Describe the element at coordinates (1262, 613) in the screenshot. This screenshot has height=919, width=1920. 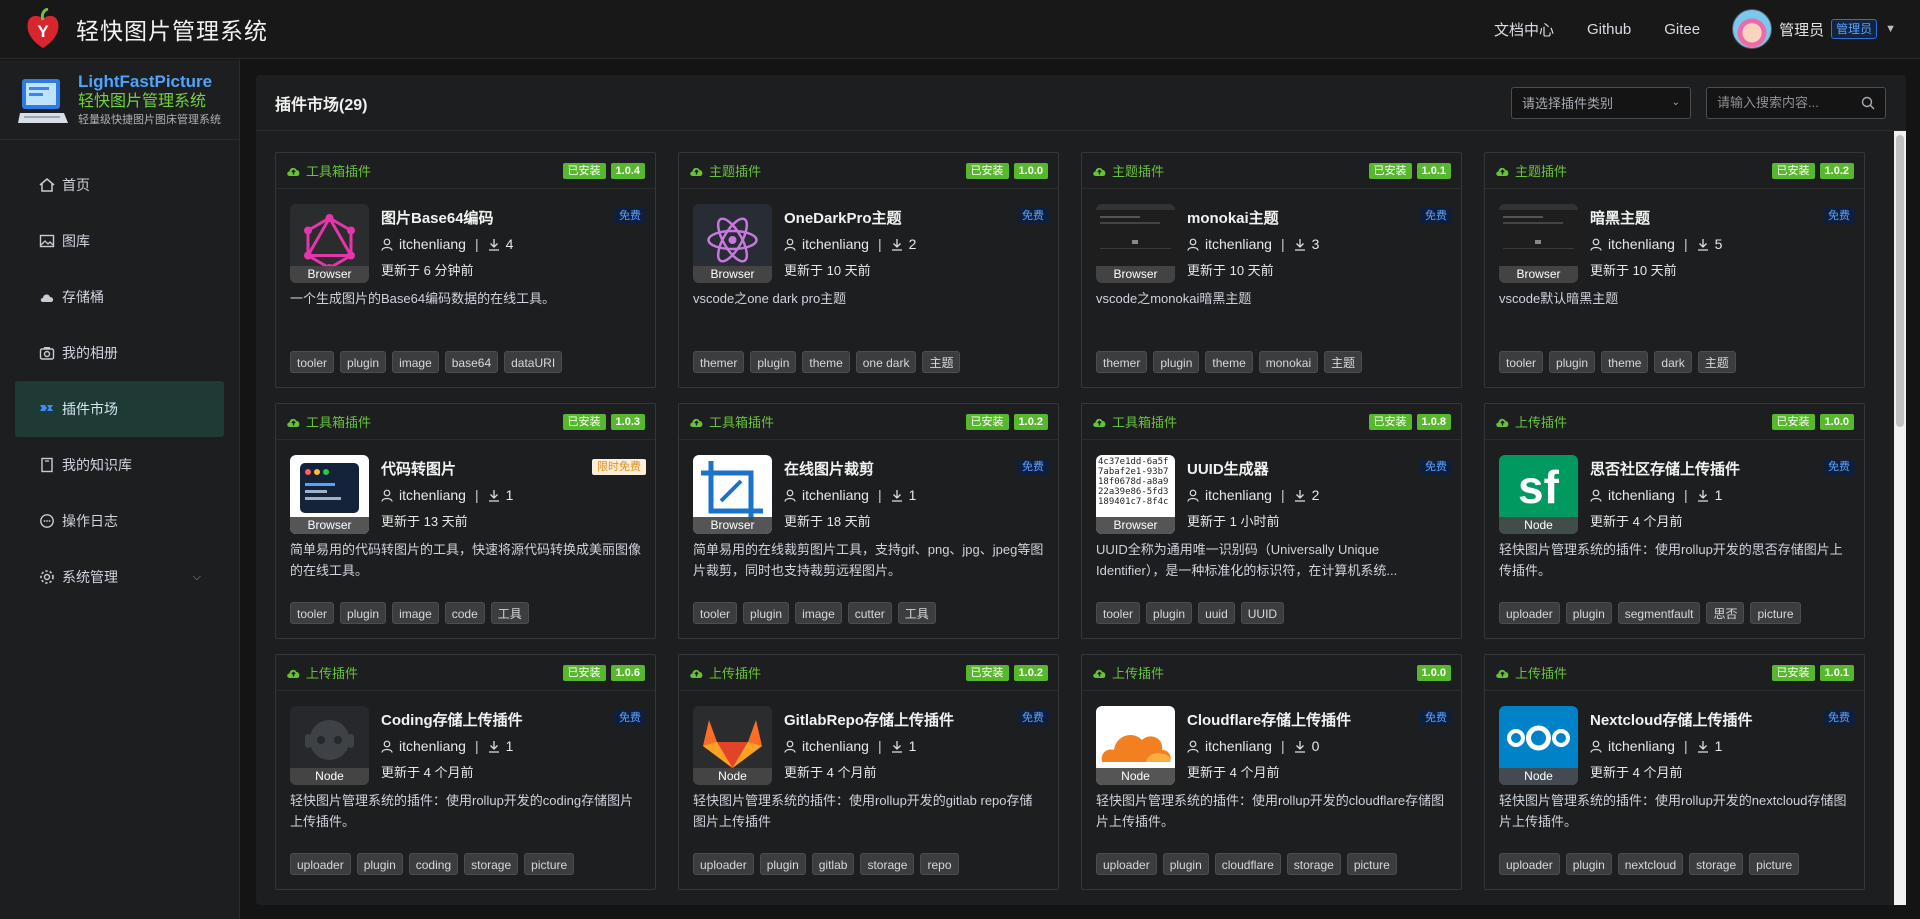
I see `keyword-tag: UUID` at that location.